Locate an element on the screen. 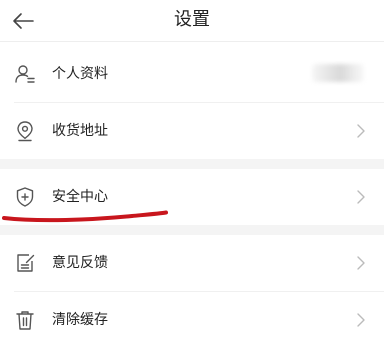  feedback-edit-icon is located at coordinates (26, 263).